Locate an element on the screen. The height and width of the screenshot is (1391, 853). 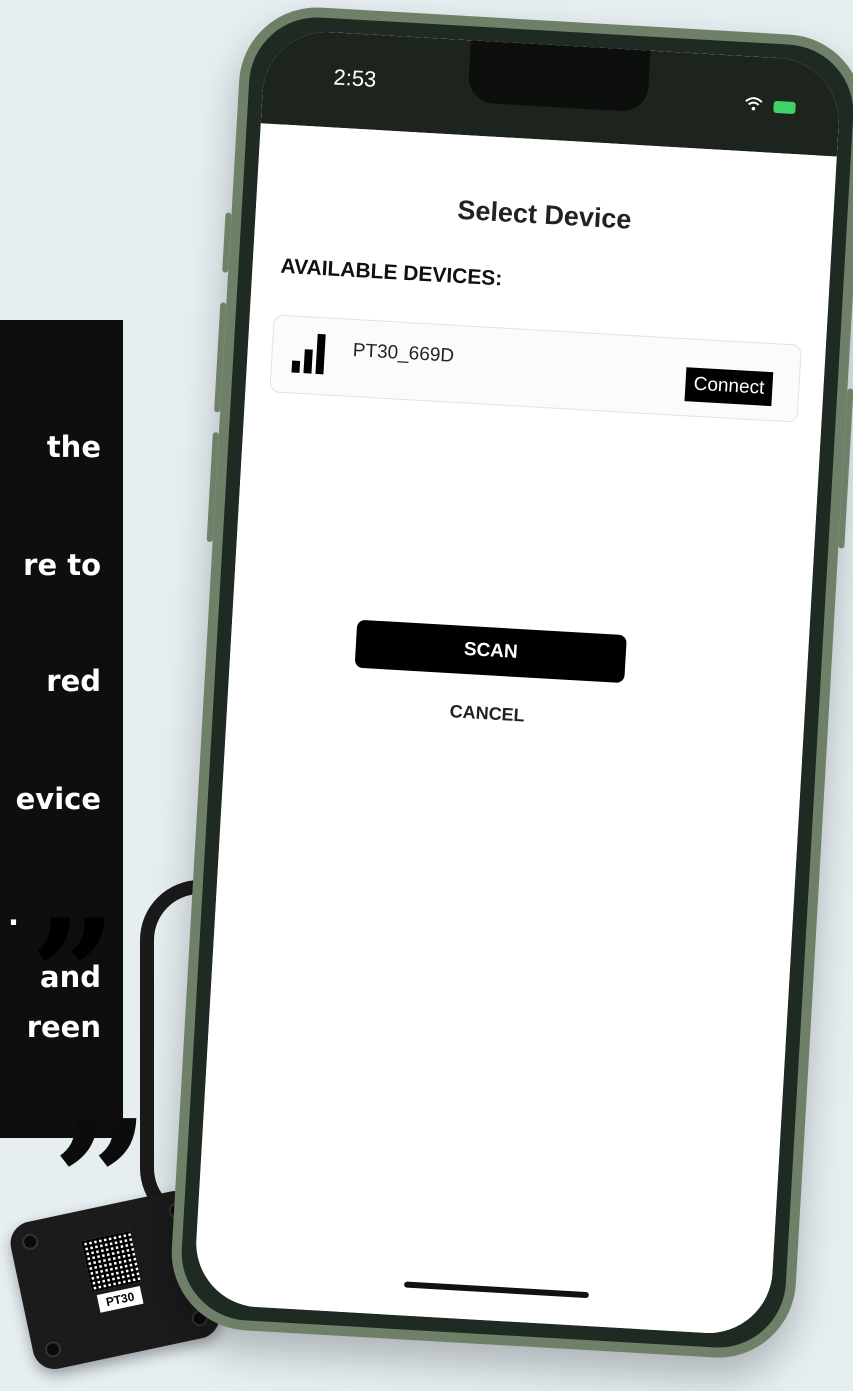
device-label: PT30 is located at coordinates (120, 1299).